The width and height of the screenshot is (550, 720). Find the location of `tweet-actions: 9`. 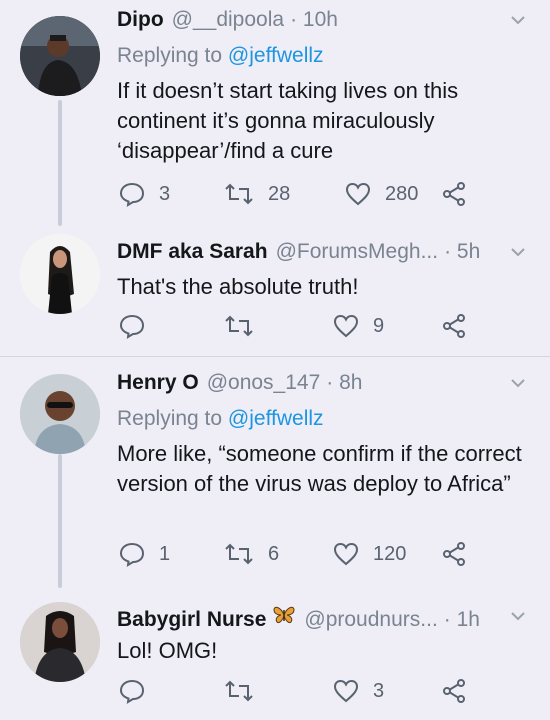

tweet-actions: 9 is located at coordinates (297, 326).